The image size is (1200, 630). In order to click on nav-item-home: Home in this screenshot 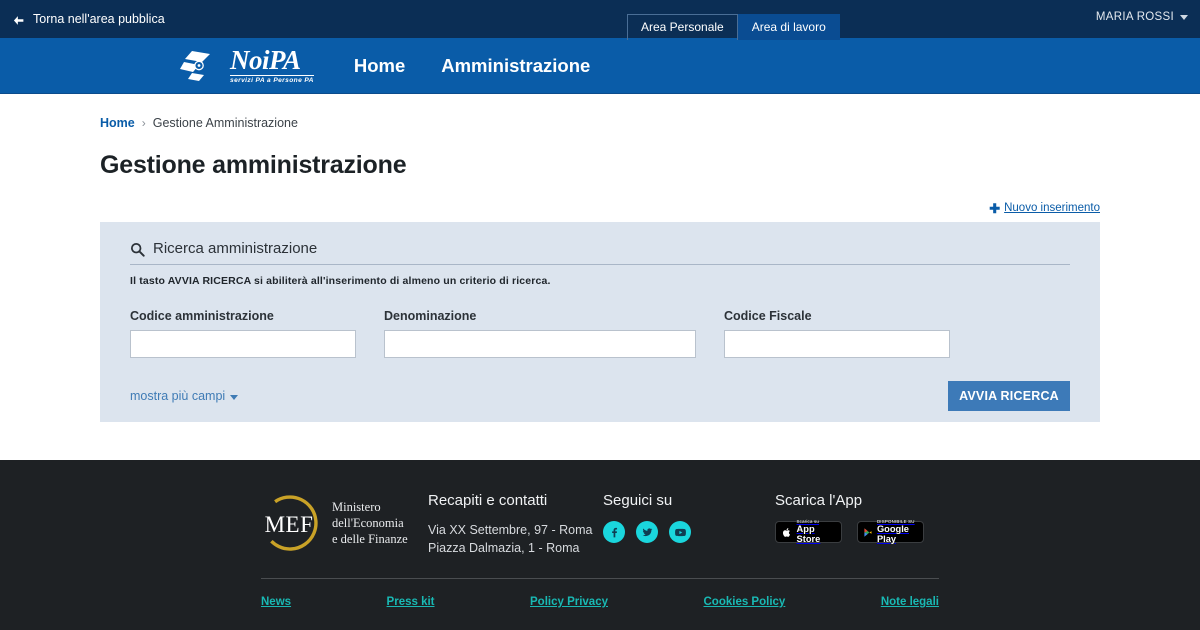, I will do `click(379, 66)`.